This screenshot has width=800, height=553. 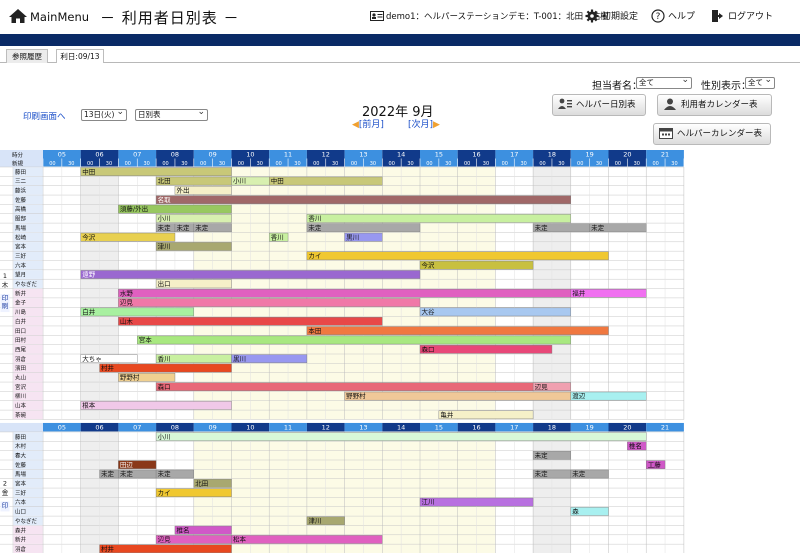 I want to click on user-name: 茶碗, so click(x=21, y=415).